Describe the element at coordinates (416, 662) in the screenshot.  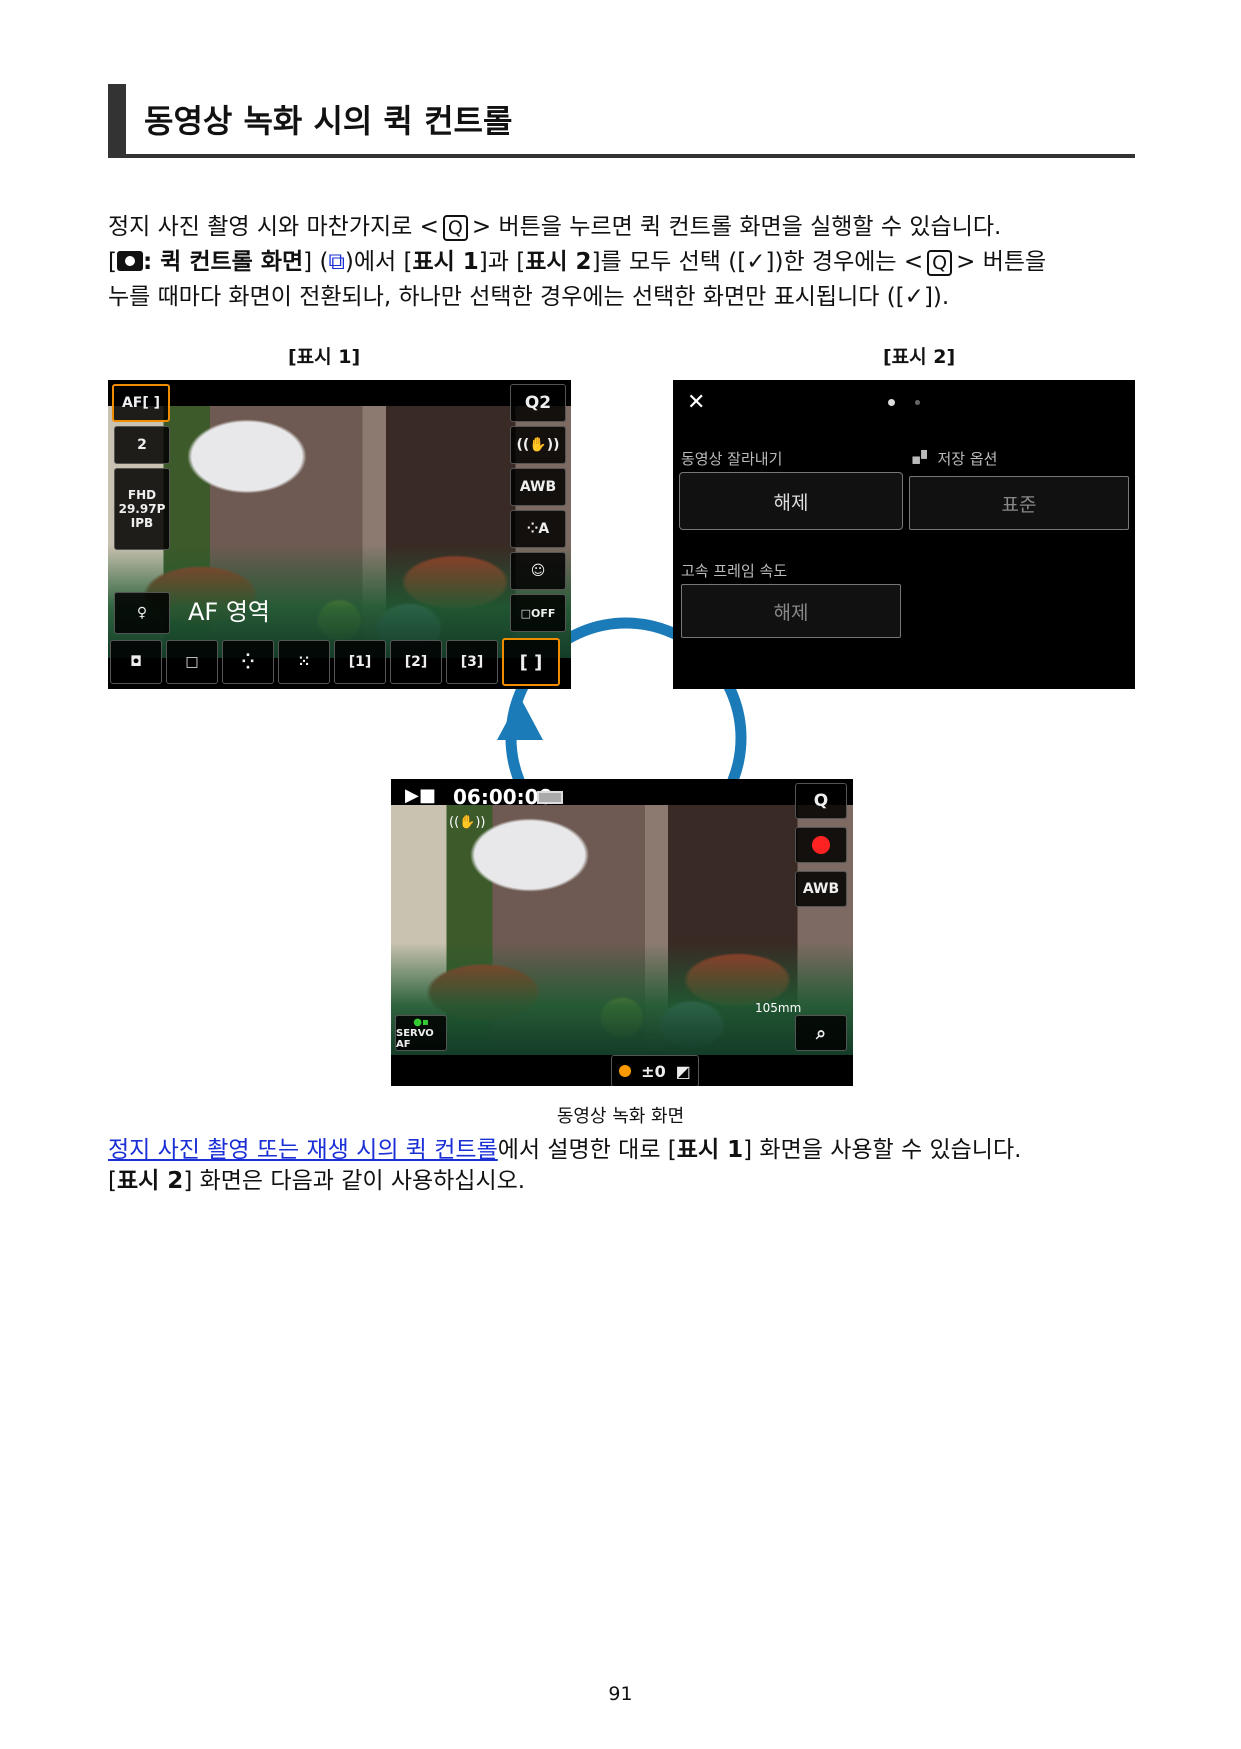
I see `af-option-flex2: [2]` at that location.